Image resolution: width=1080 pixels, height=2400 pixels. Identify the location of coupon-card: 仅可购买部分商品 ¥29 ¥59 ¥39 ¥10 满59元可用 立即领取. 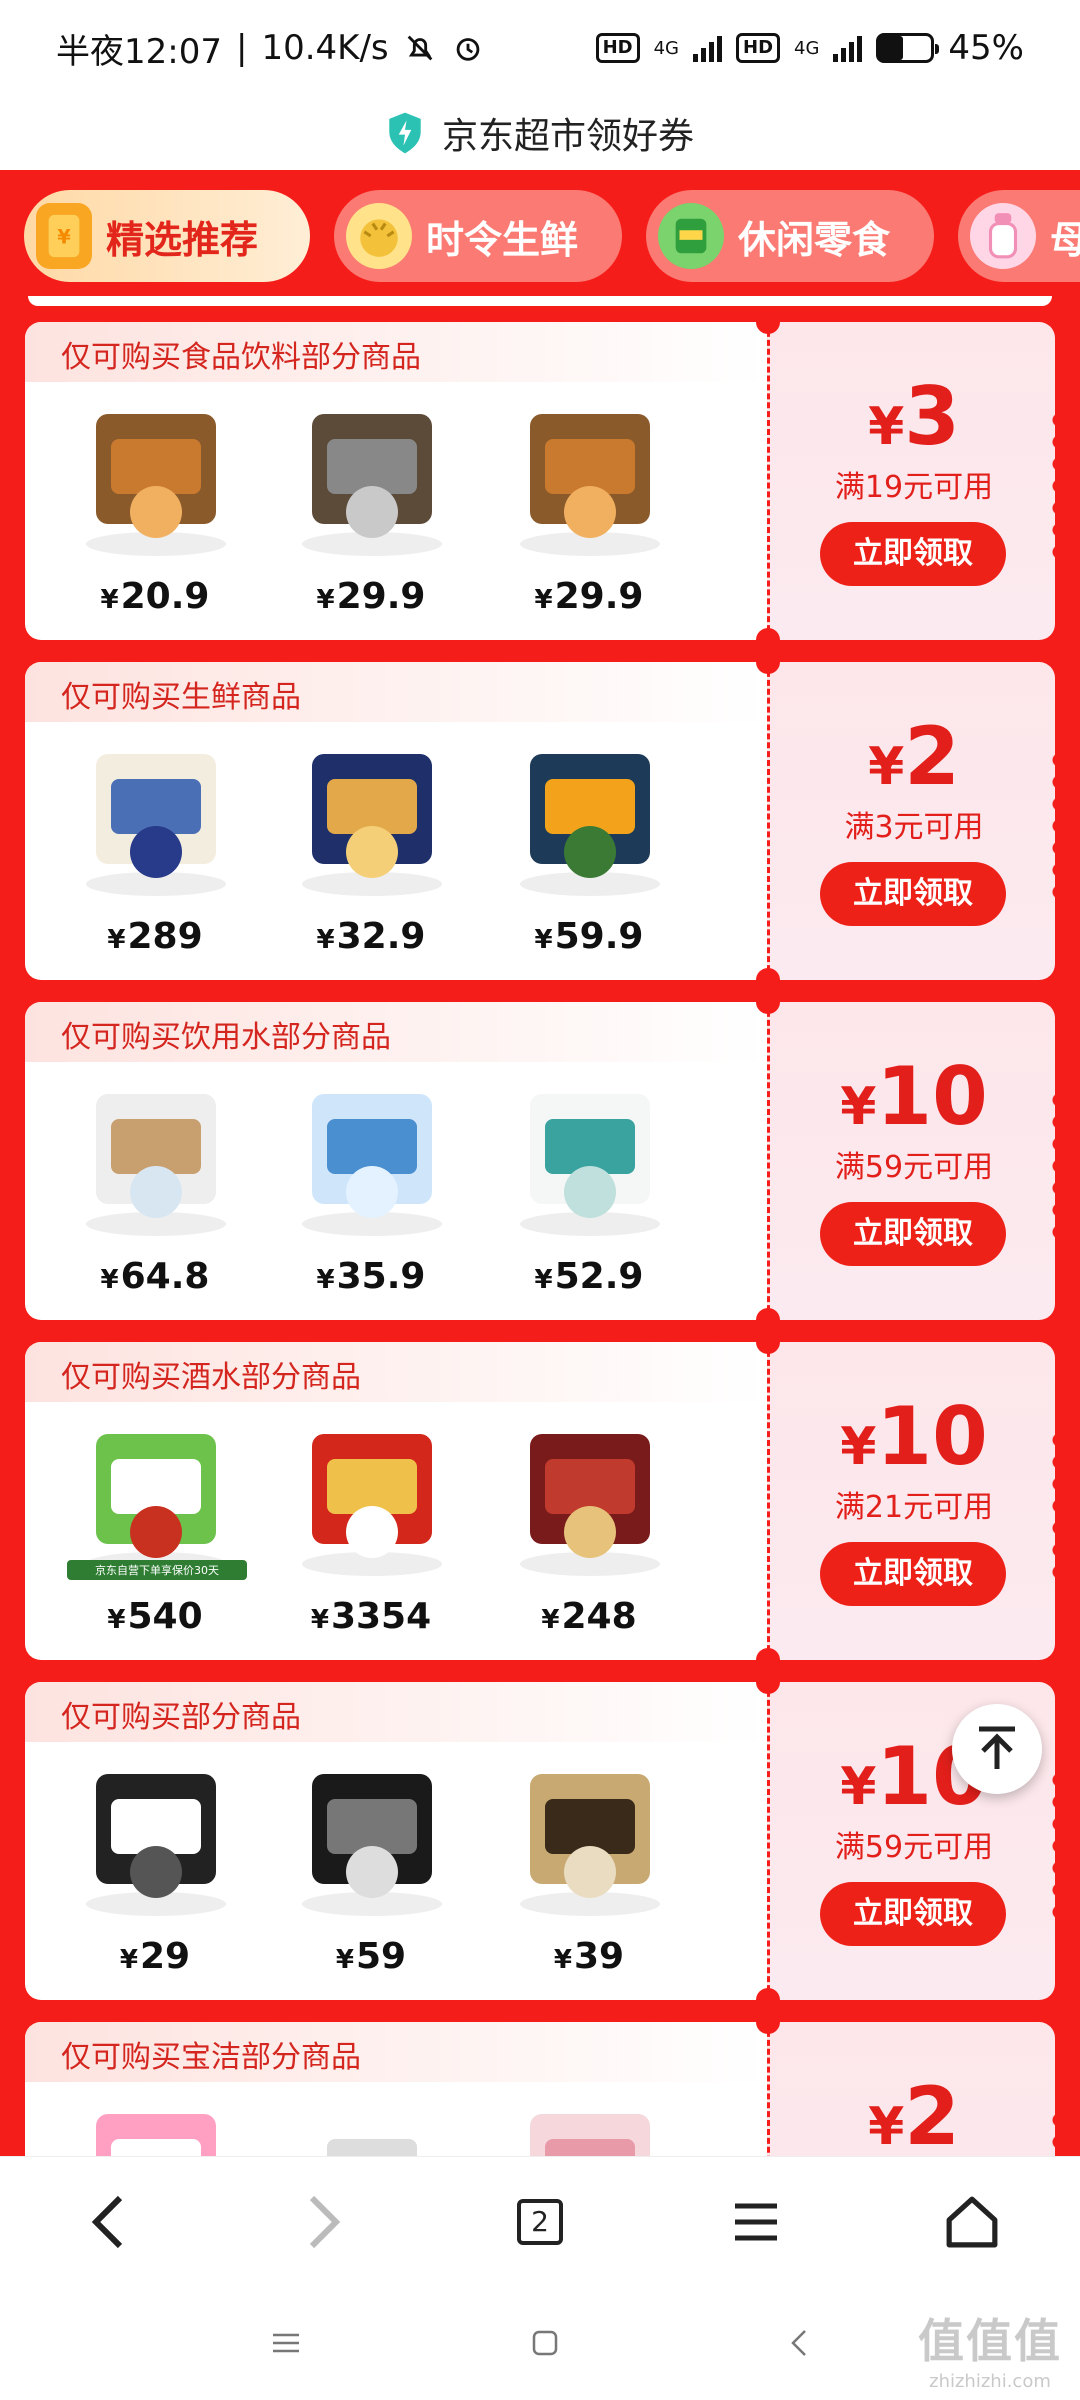
(544, 1841).